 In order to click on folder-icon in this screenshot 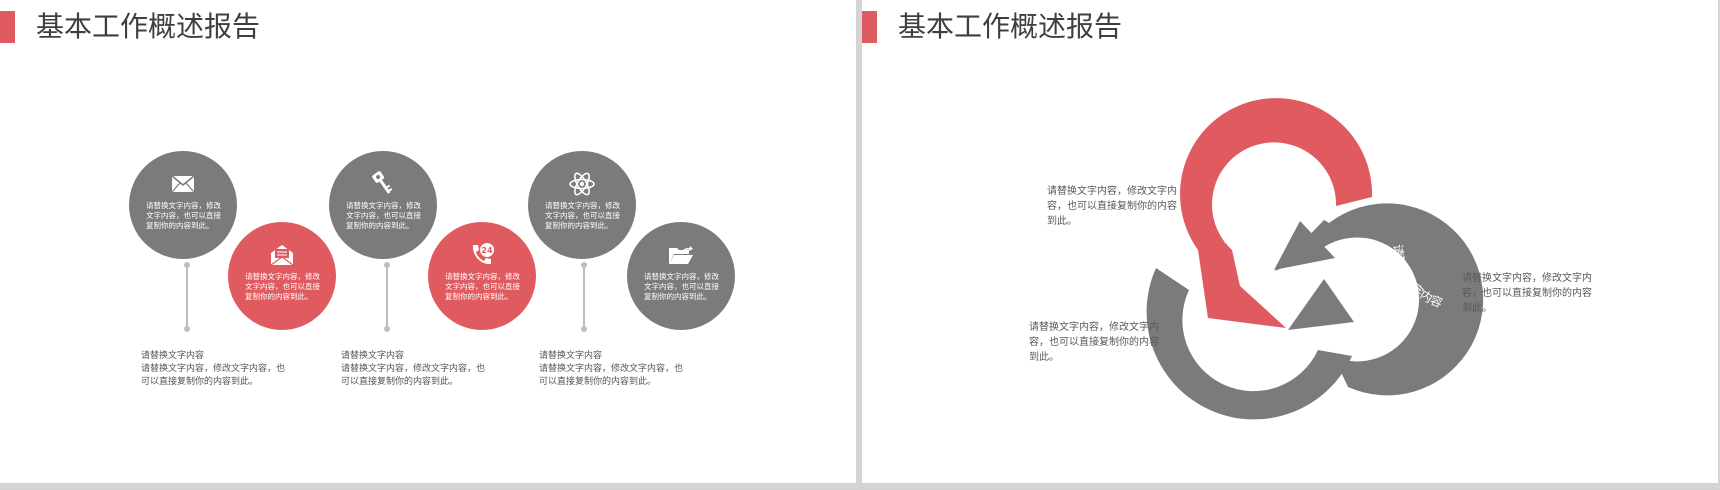, I will do `click(681, 255)`.